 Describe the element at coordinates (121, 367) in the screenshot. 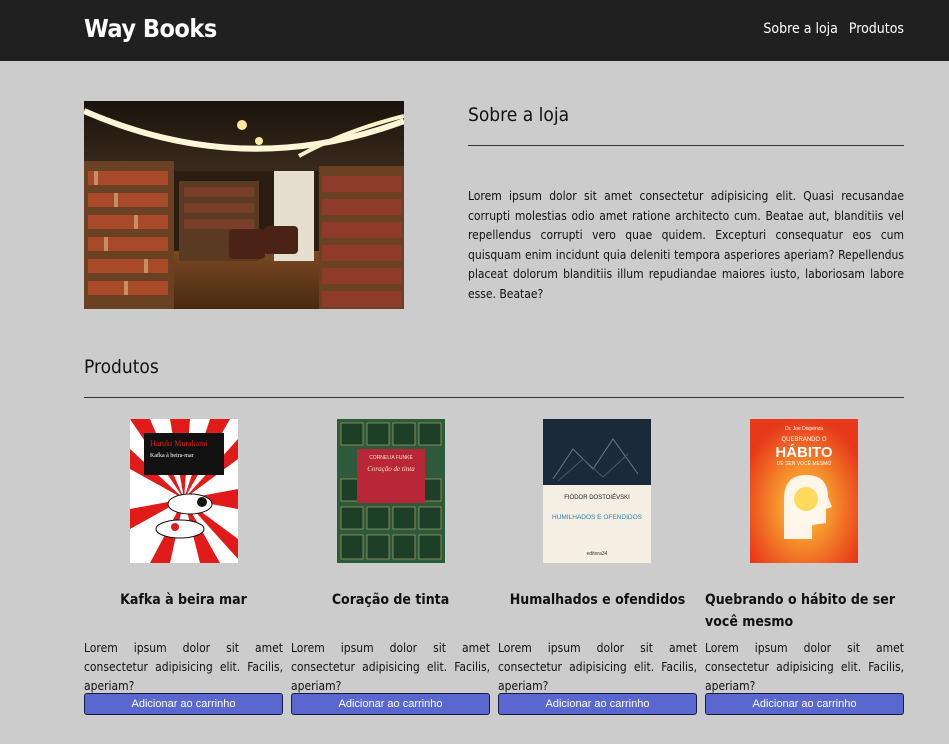

I see `products-title: Produtos` at that location.